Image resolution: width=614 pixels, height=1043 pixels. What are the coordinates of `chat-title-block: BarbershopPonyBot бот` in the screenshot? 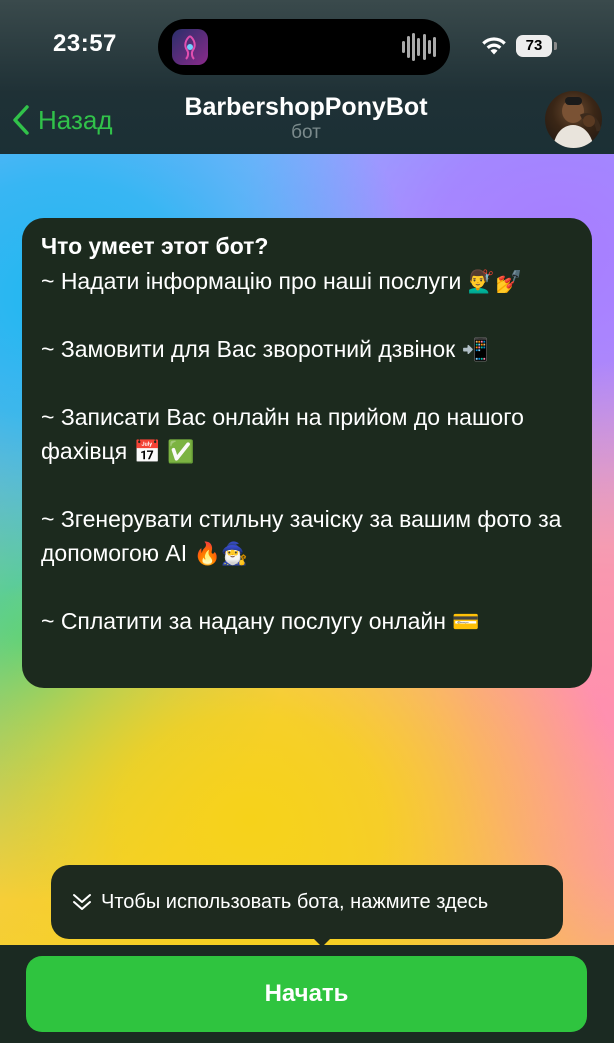 It's located at (306, 118).